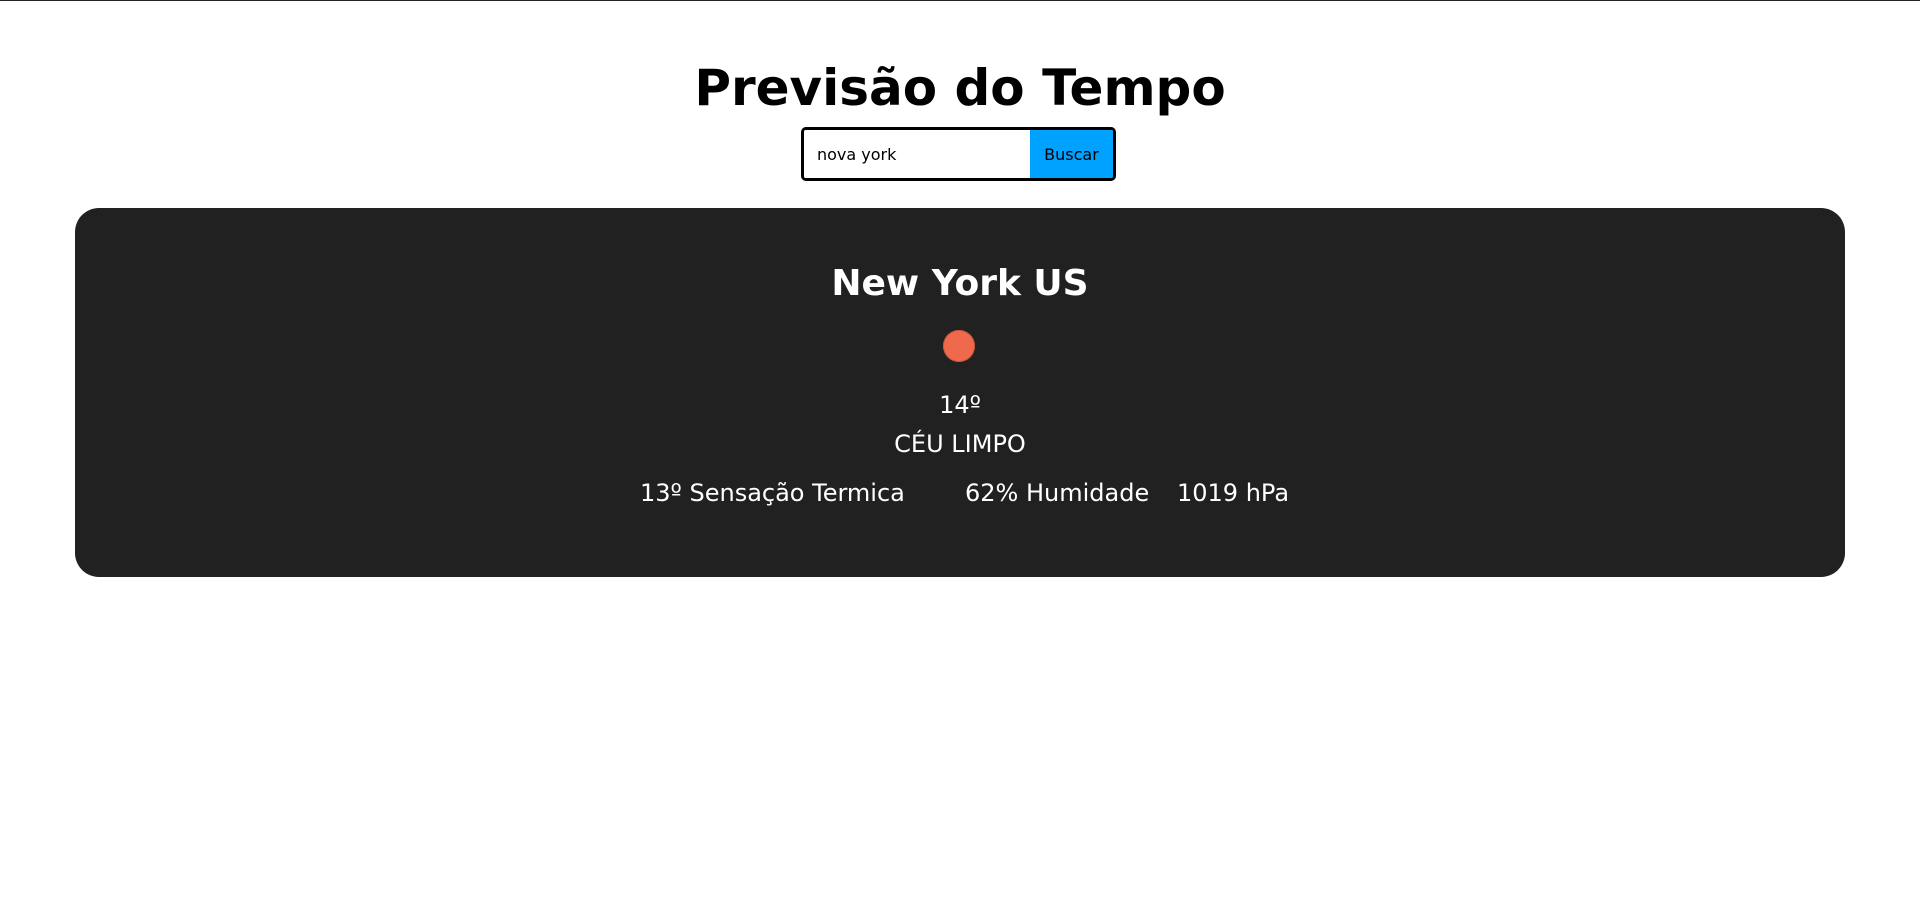 Image resolution: width=1920 pixels, height=918 pixels. I want to click on search-input, so click(917, 154).